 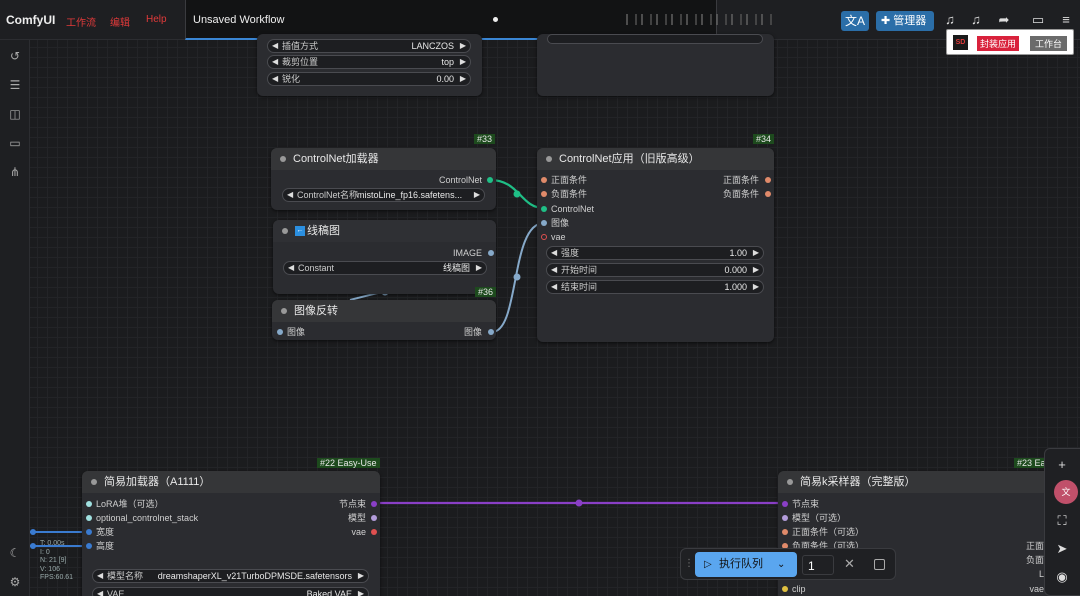 I want to click on stop-icon, so click(x=879, y=564).